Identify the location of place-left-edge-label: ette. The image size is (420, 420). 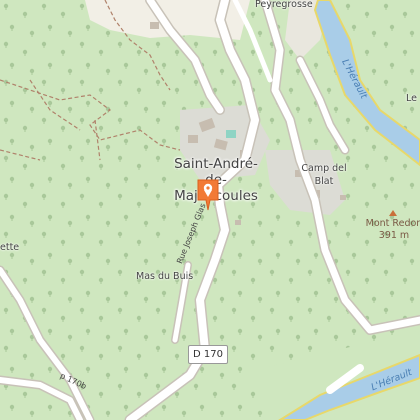
(10, 247).